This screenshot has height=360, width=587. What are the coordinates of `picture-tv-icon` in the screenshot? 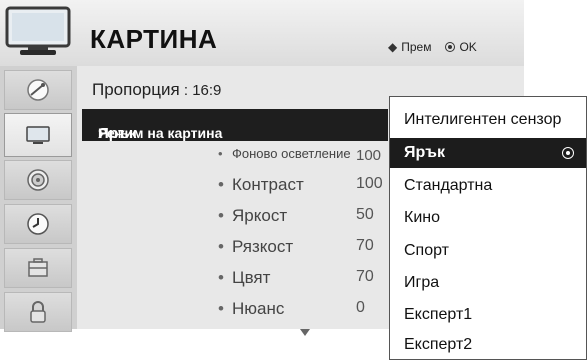 It's located at (38, 135).